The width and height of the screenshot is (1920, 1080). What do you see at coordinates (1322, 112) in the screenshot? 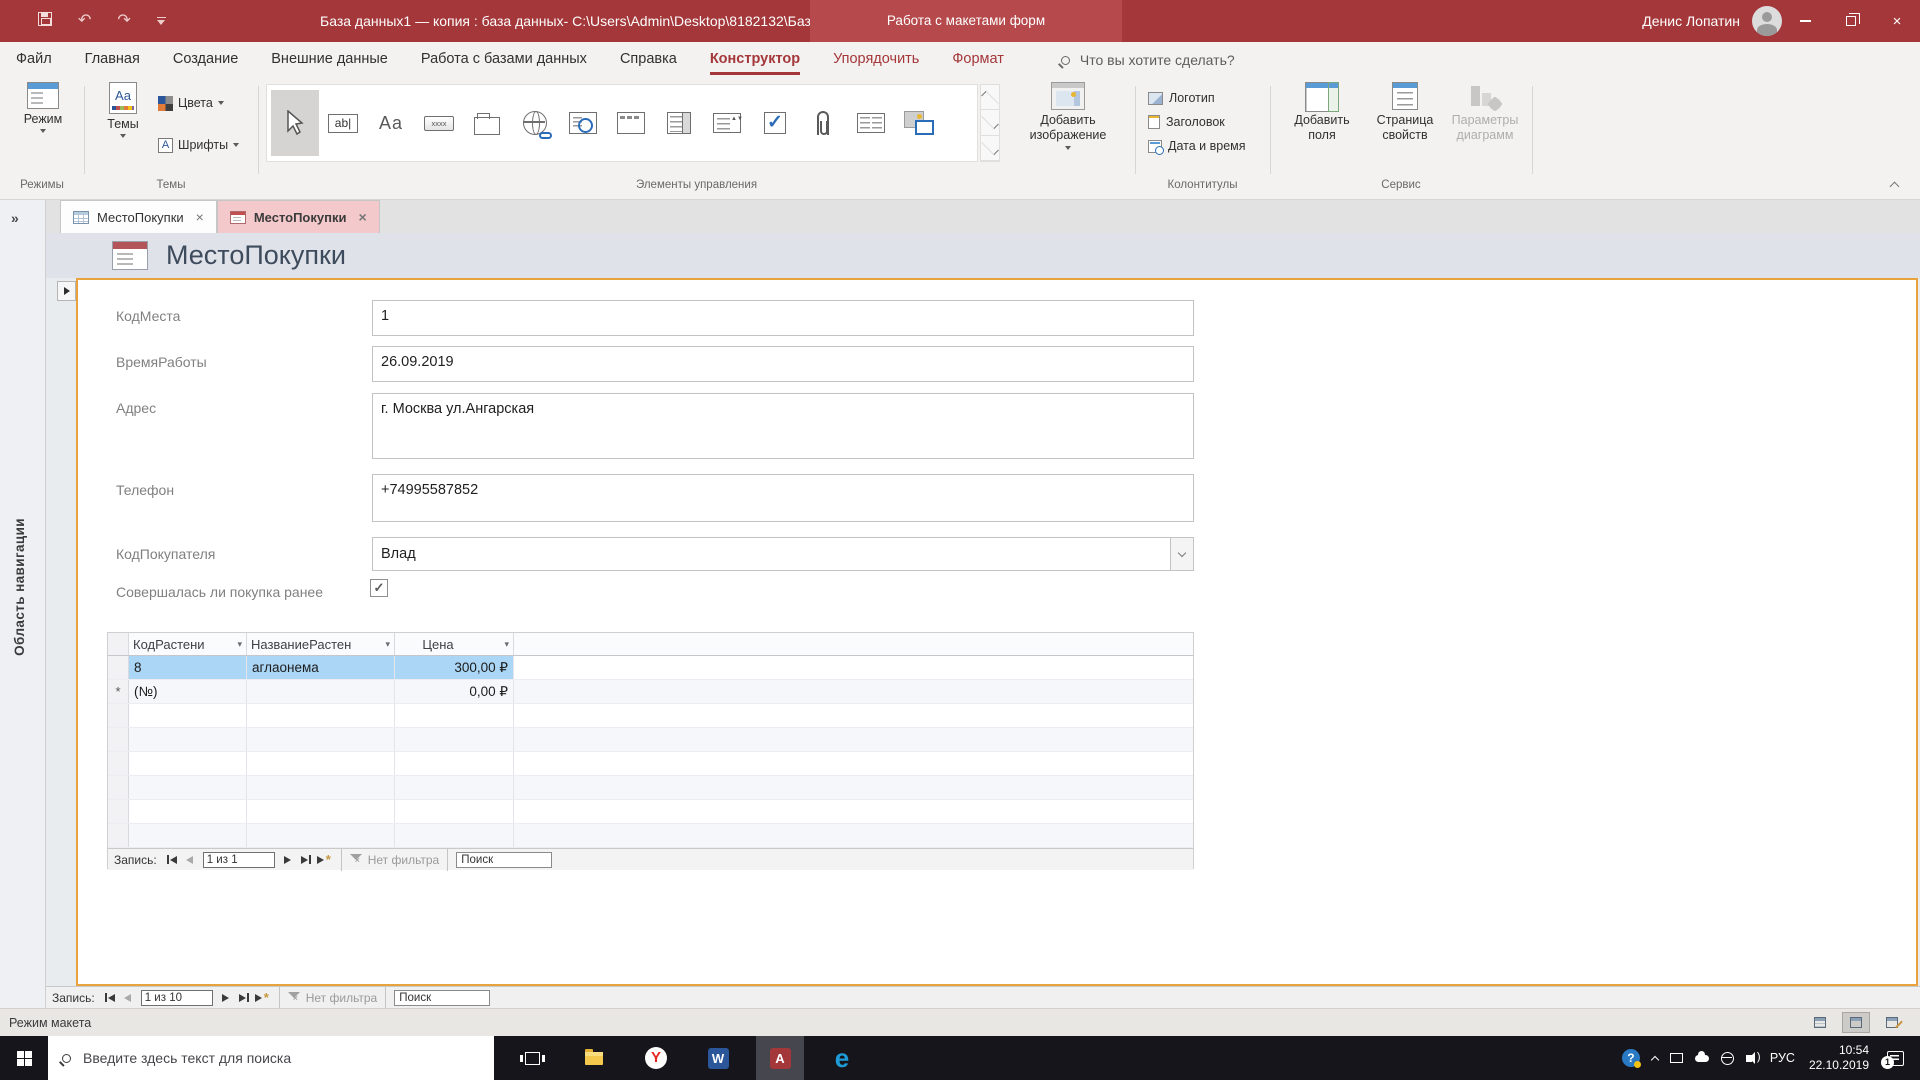
I see `add-fields-button: Добавить поля` at bounding box center [1322, 112].